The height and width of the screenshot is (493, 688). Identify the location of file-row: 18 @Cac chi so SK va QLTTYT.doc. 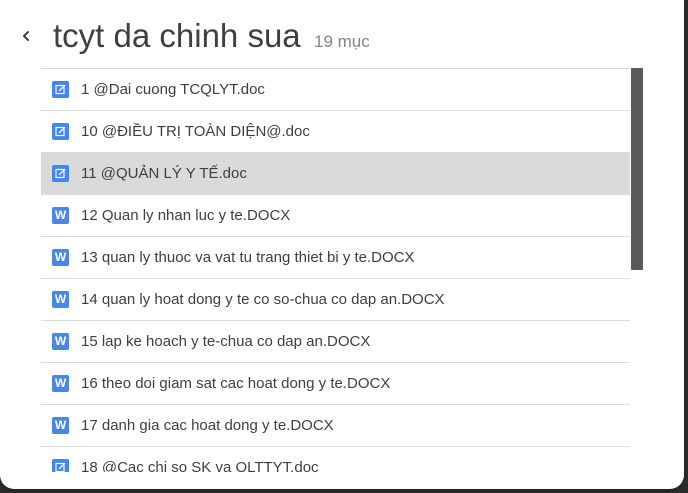
(335, 459).